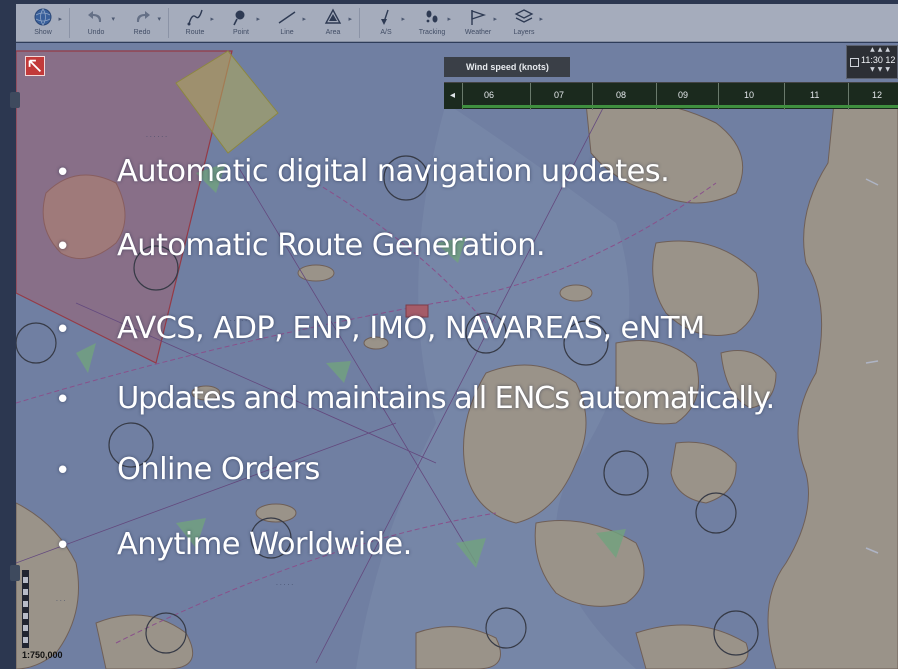 Image resolution: width=898 pixels, height=669 pixels. I want to click on bullet-item: • Automatic Route Generation., so click(300, 245).